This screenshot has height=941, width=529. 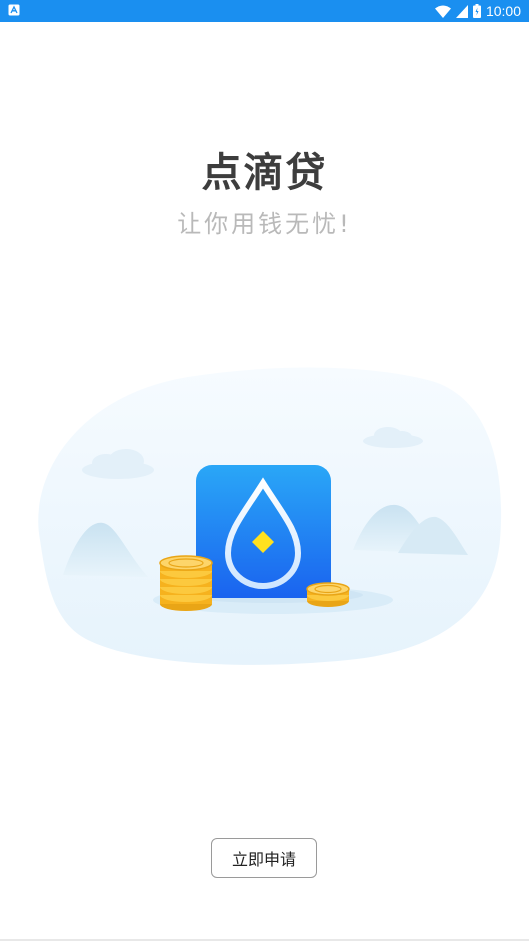 I want to click on app-title: 点滴贷, so click(x=264, y=173).